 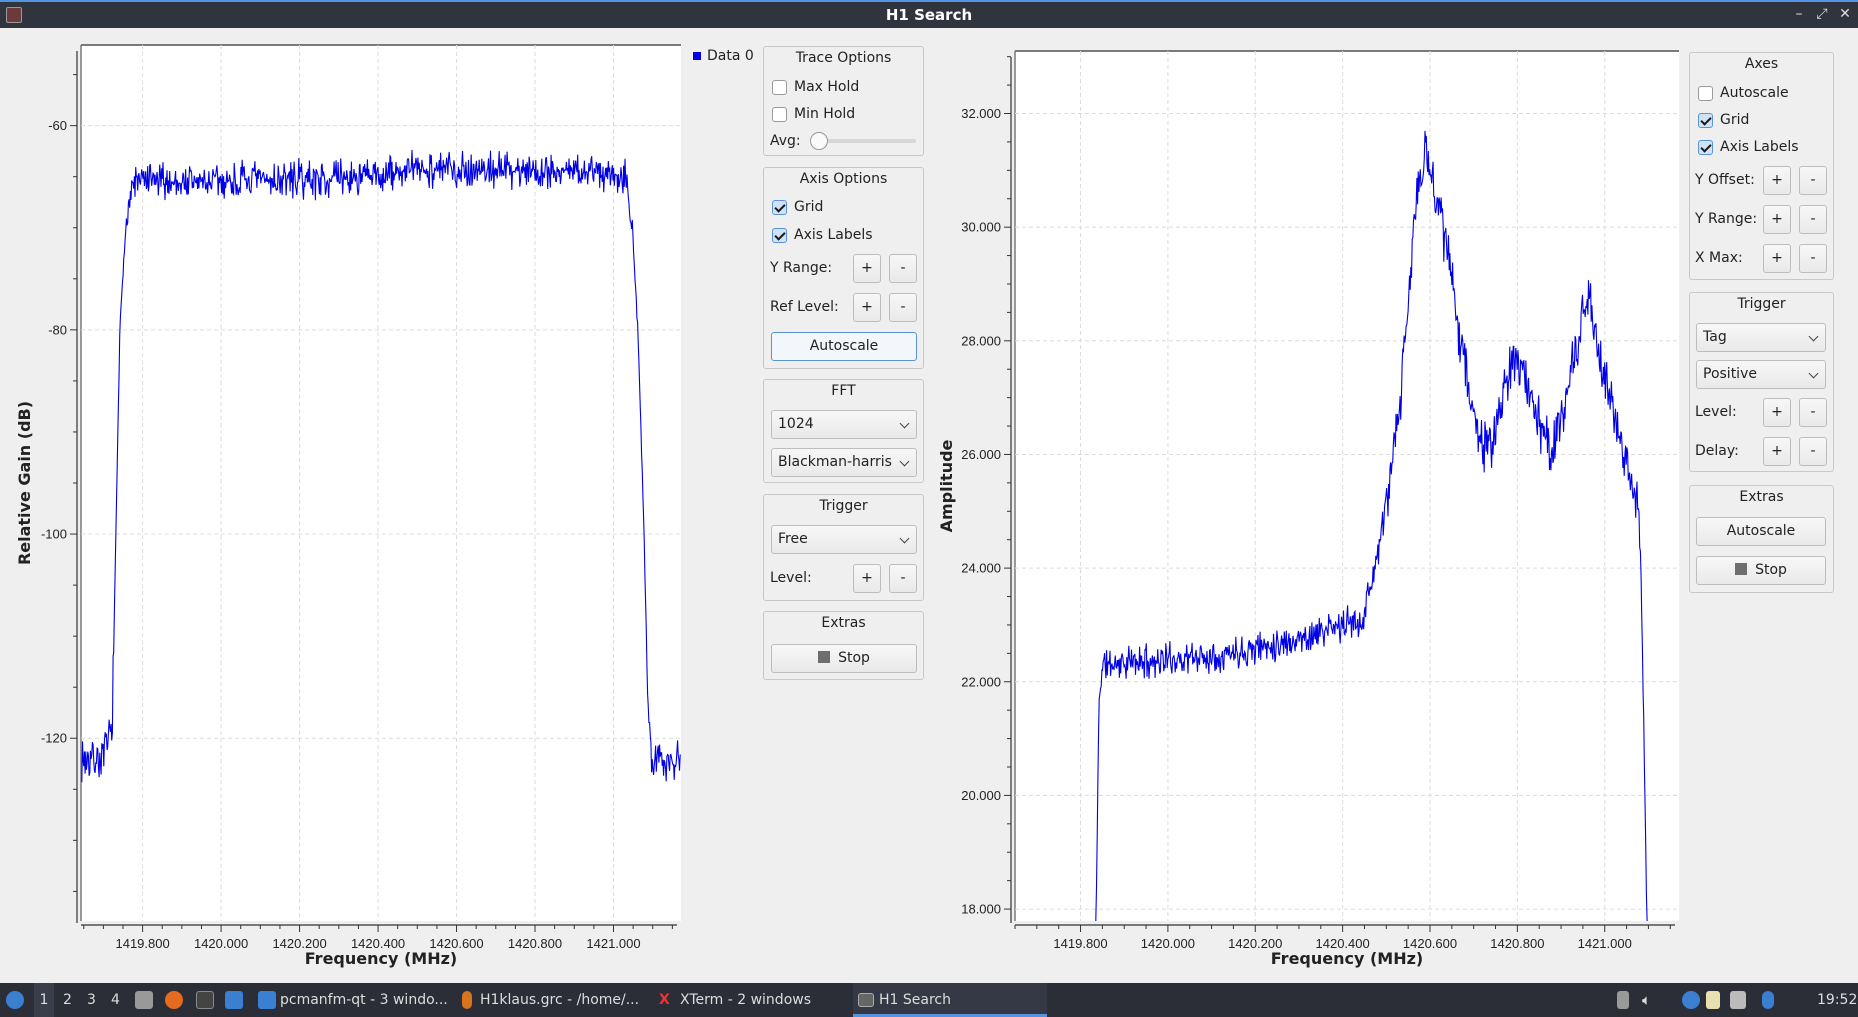 I want to click on task-xterm: XTerm - 2 windows, so click(x=745, y=1000).